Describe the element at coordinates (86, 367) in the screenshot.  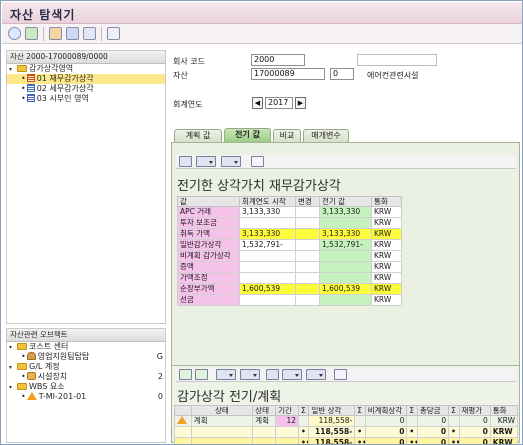
I see `obj-group-gl: ▾ G/L 계정` at that location.